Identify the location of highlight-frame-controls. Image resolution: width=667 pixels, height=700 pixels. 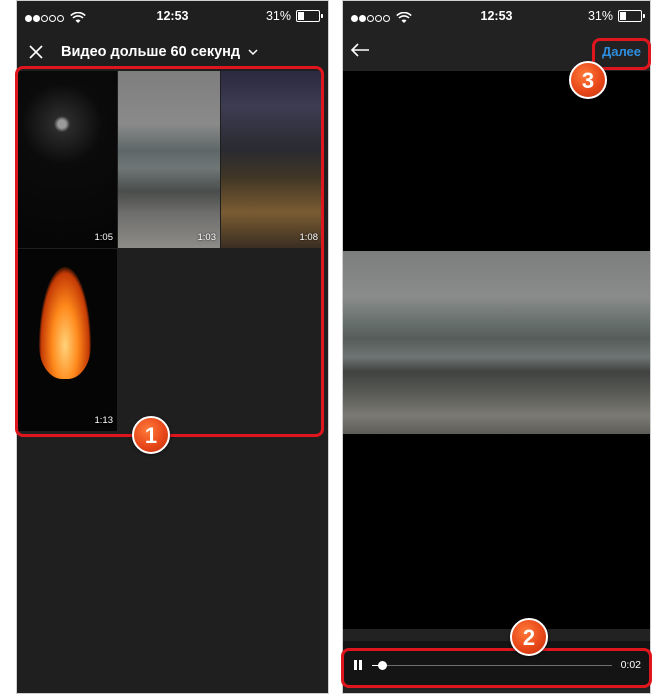
(496, 668).